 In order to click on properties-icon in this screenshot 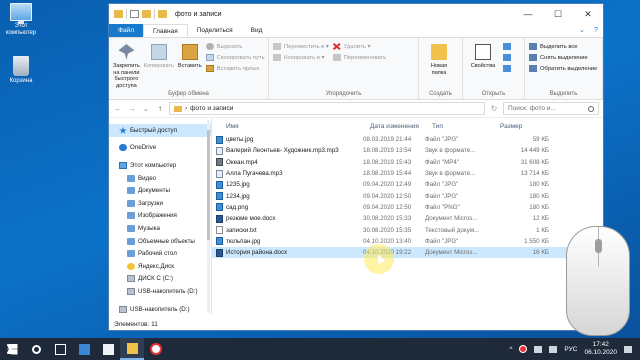, I will do `click(134, 14)`.